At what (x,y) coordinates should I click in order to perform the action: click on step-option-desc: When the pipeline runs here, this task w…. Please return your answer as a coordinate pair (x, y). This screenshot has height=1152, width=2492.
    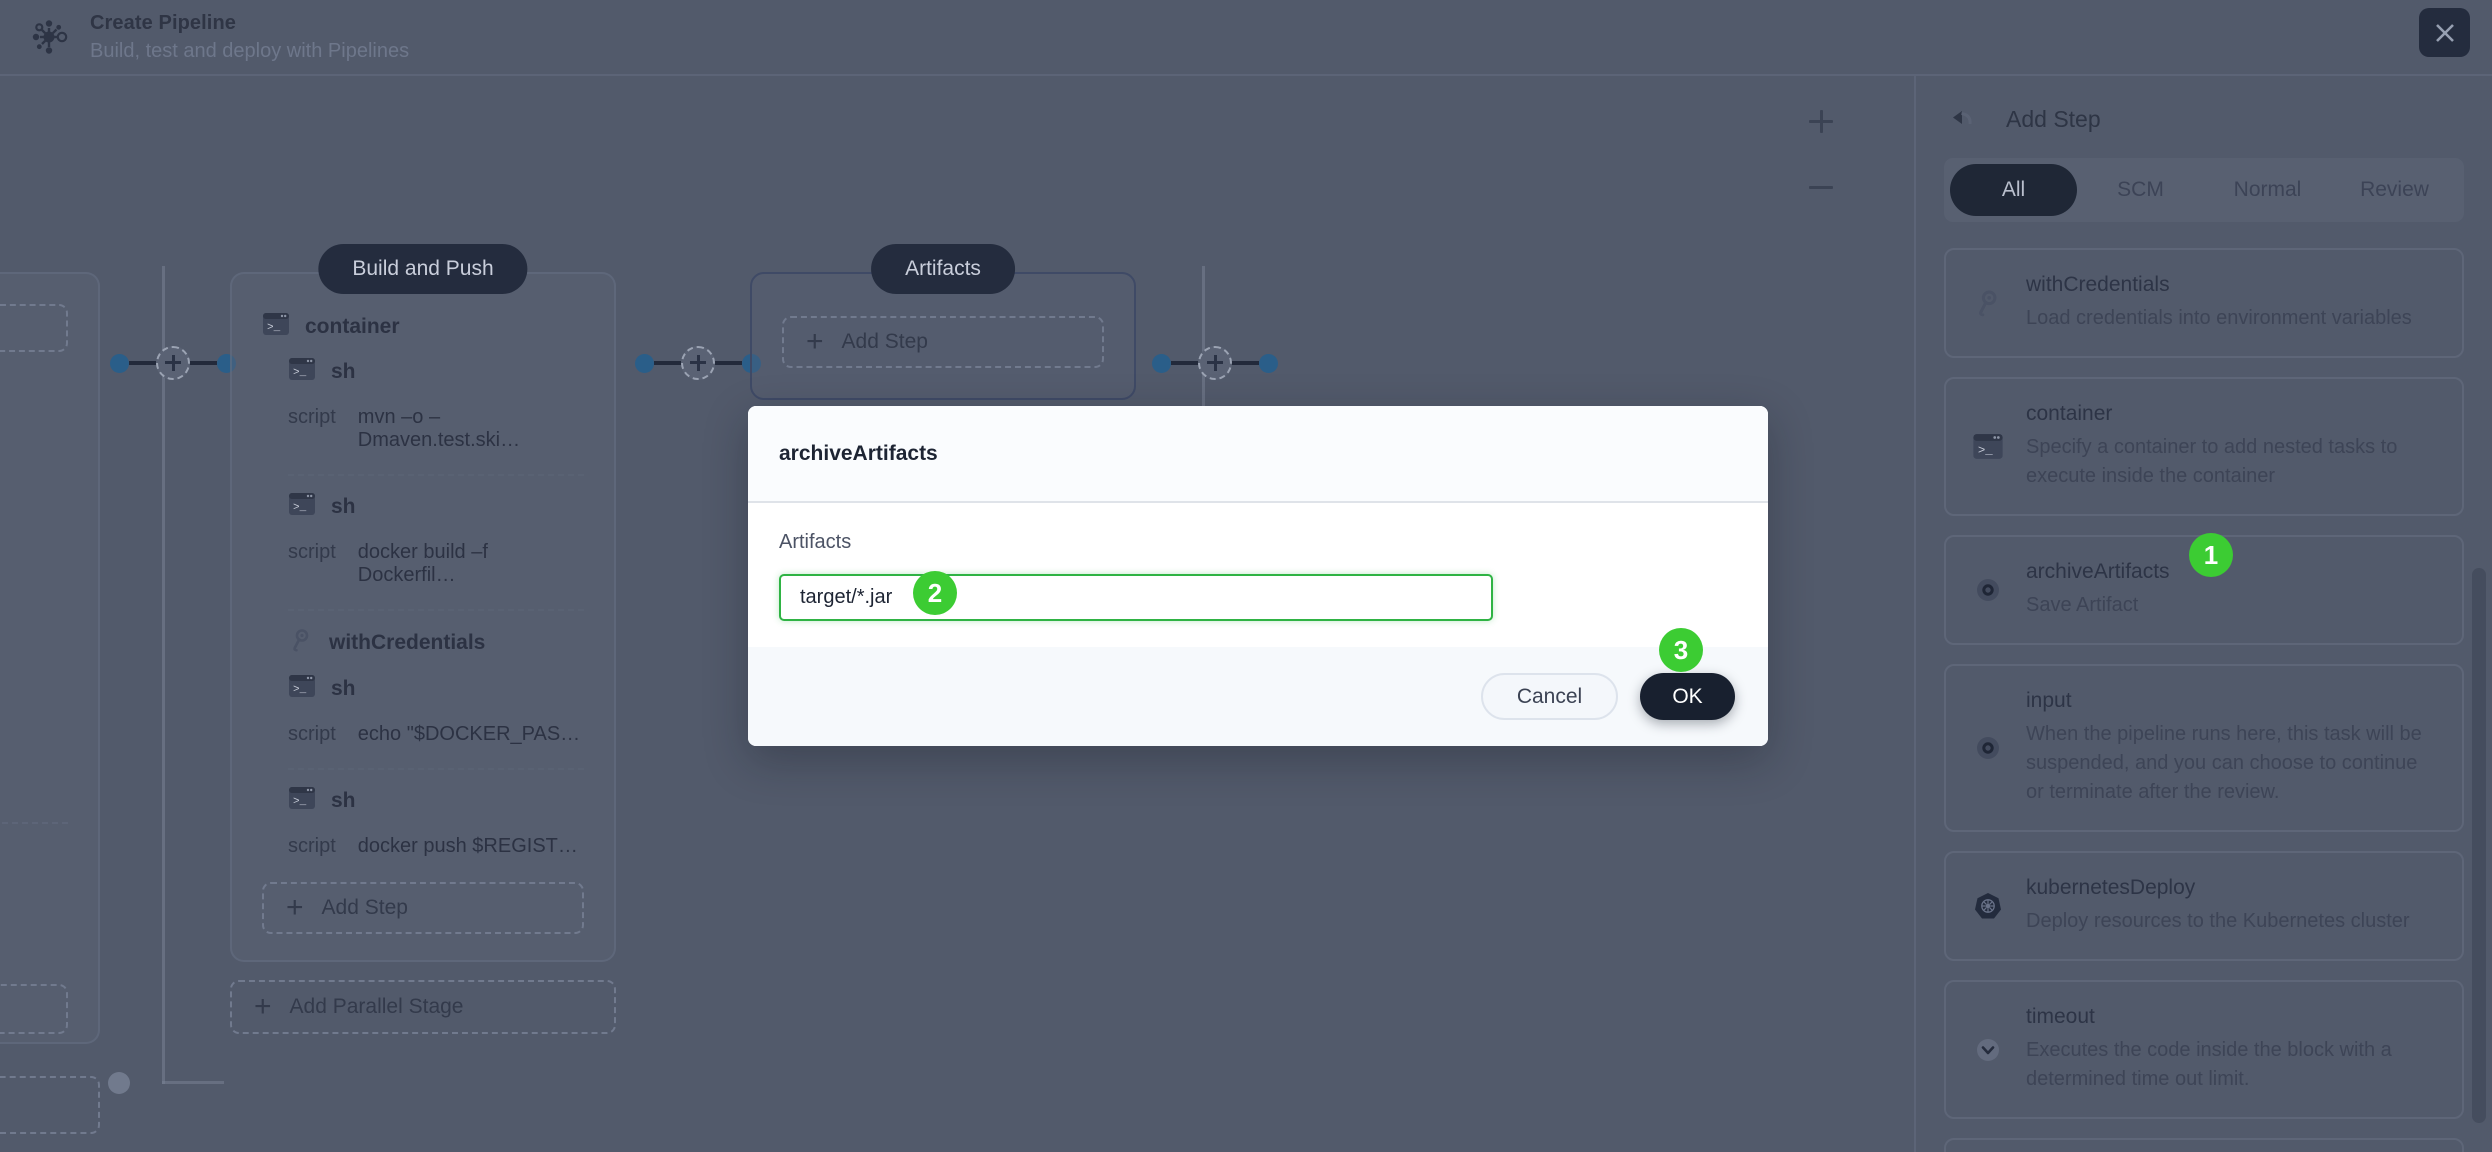
    Looking at the image, I should click on (2224, 763).